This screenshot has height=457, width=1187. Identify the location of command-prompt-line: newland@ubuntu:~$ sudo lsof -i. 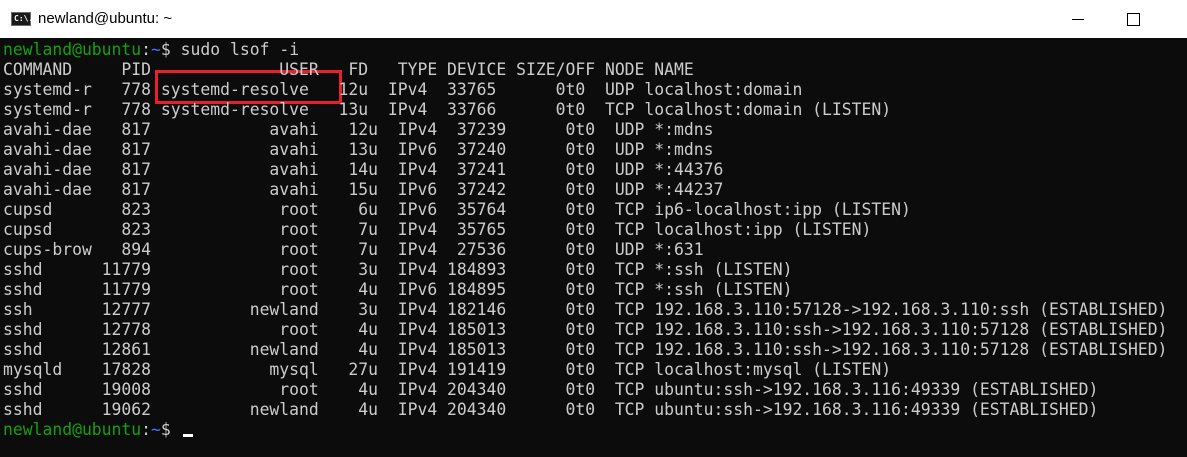
(151, 50).